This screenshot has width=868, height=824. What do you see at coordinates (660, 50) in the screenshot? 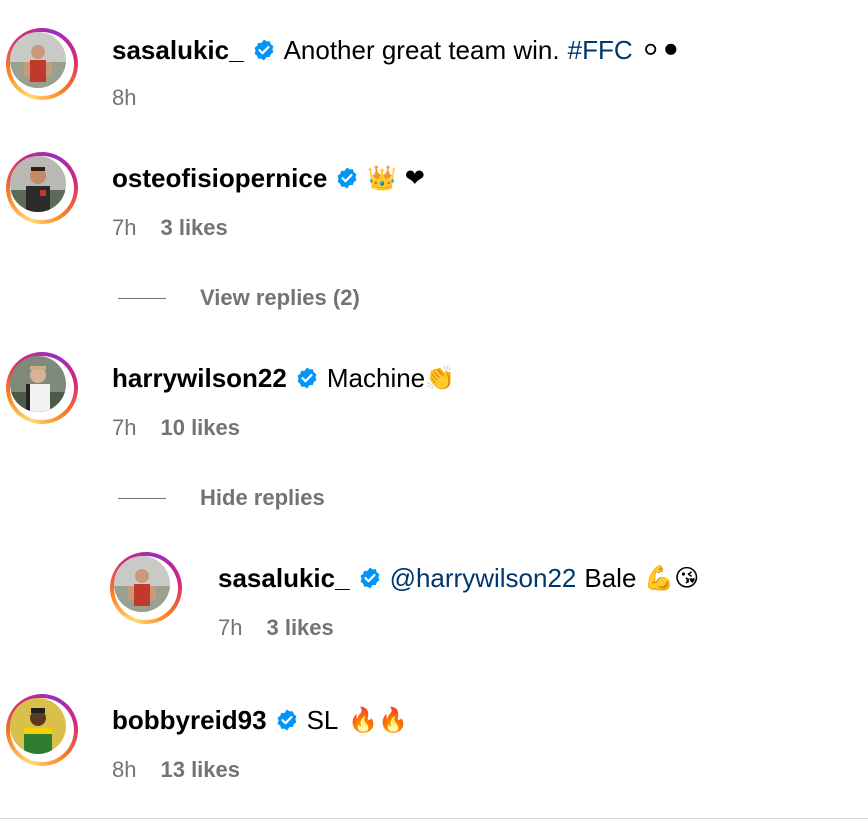
I see `comment-emoji: ⚪⚫` at bounding box center [660, 50].